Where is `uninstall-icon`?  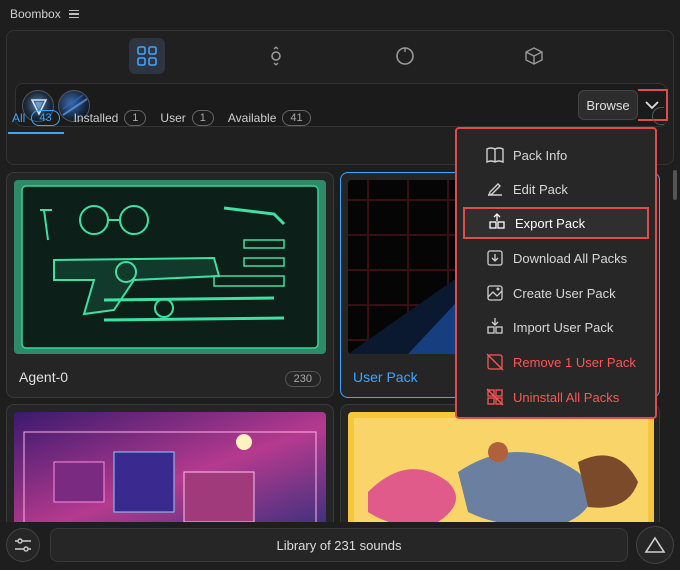
uninstall-icon is located at coordinates (495, 397).